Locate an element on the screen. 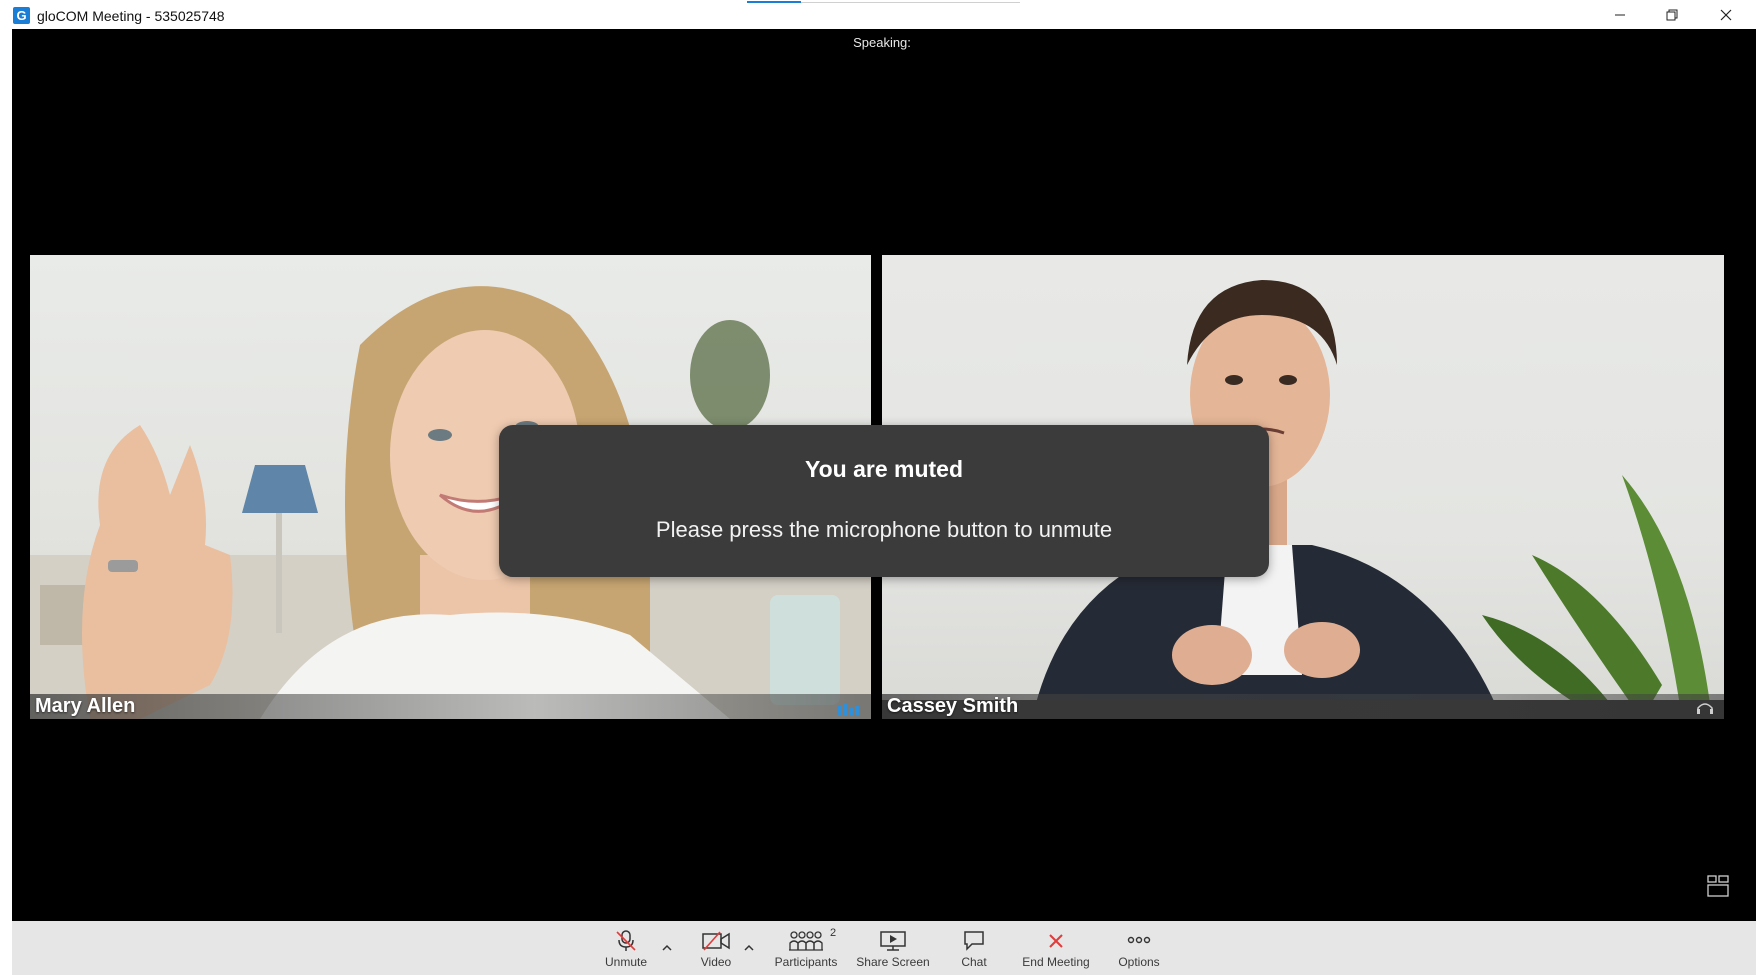 The image size is (1756, 975). title-progress-tabs is located at coordinates (883, 2).